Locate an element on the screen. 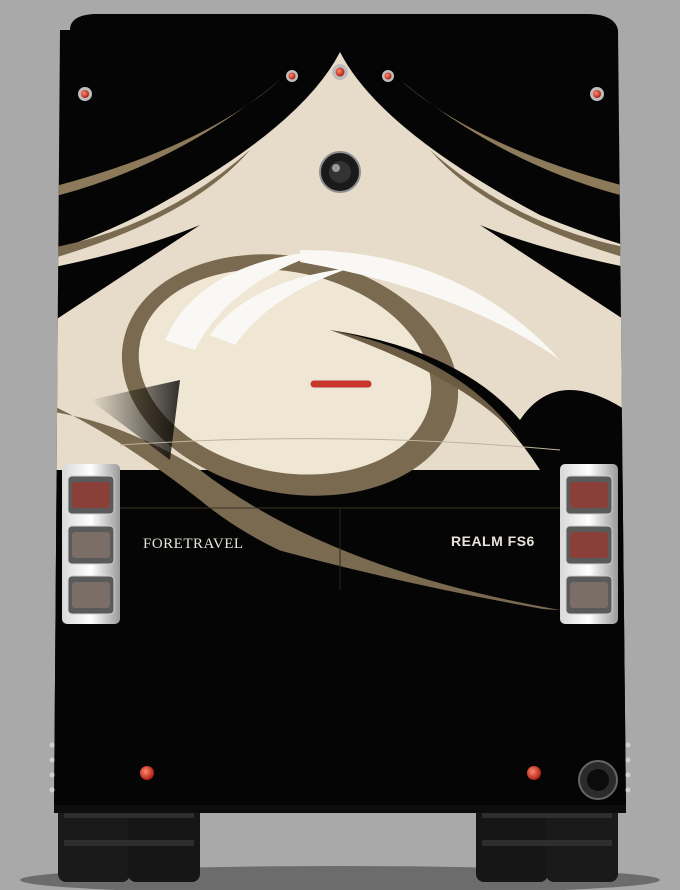 The width and height of the screenshot is (680, 890). exhaust-pipe is located at coordinates (598, 780).